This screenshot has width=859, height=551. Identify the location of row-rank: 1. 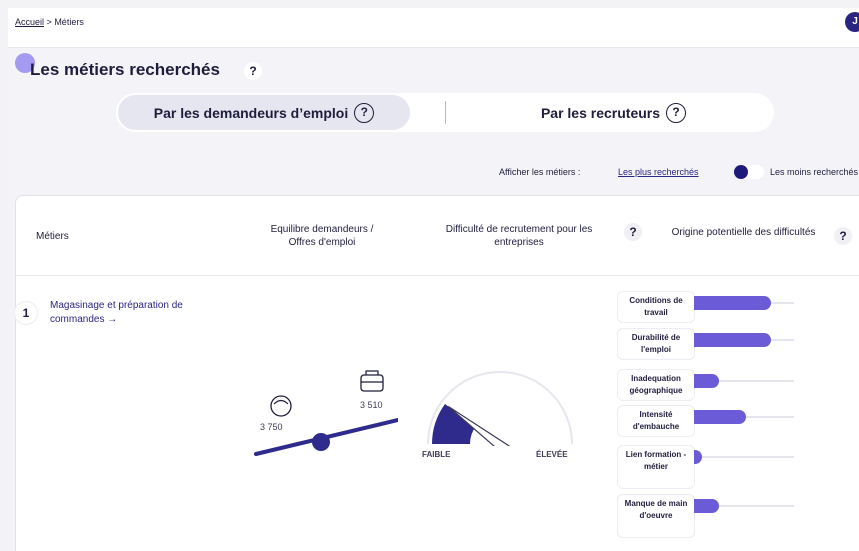
(26, 313).